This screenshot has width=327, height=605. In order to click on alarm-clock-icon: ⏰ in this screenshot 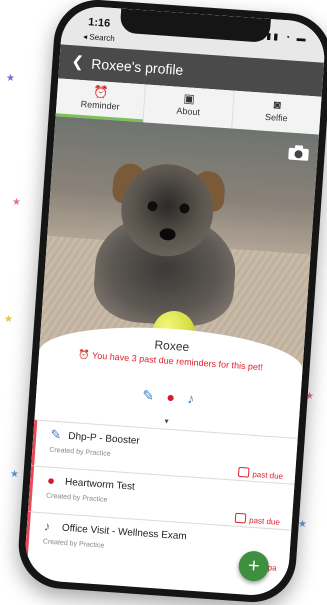, I will do `click(85, 355)`.